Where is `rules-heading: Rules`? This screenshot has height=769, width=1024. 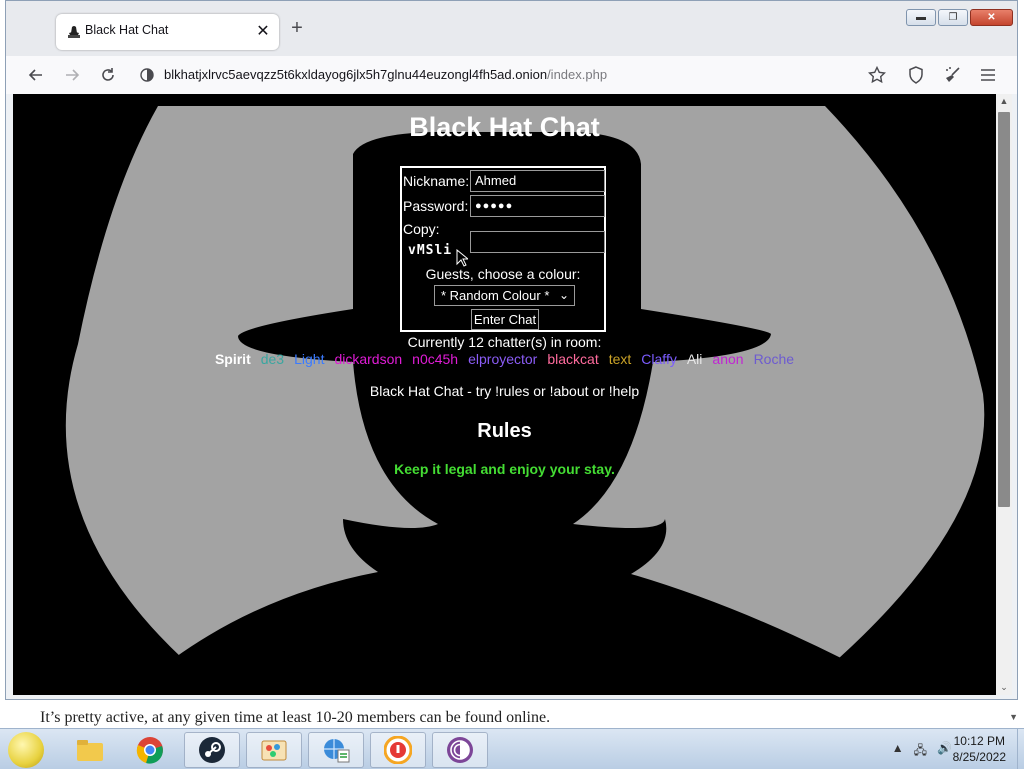
rules-heading: Rules is located at coordinates (504, 431).